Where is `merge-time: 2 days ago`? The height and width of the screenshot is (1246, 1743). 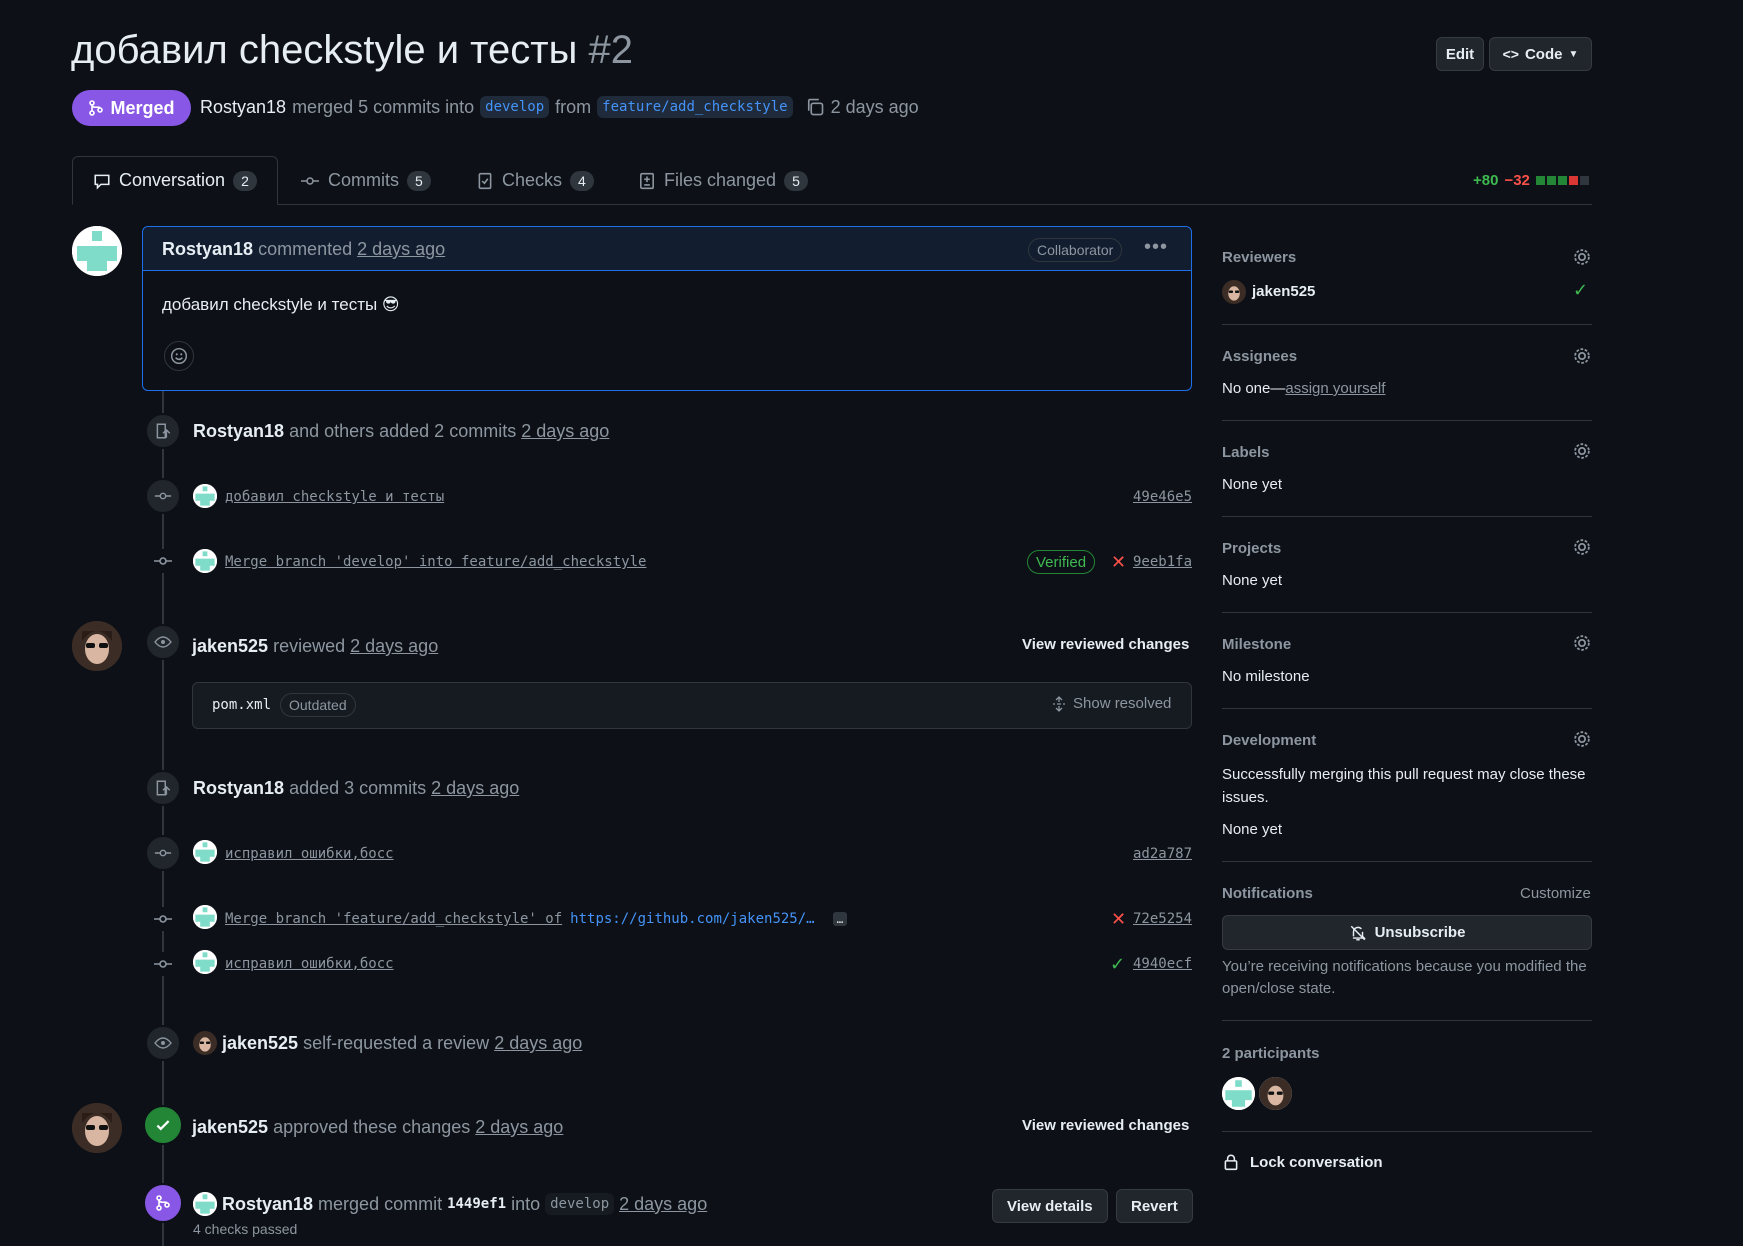
merge-time: 2 days ago is located at coordinates (663, 1204).